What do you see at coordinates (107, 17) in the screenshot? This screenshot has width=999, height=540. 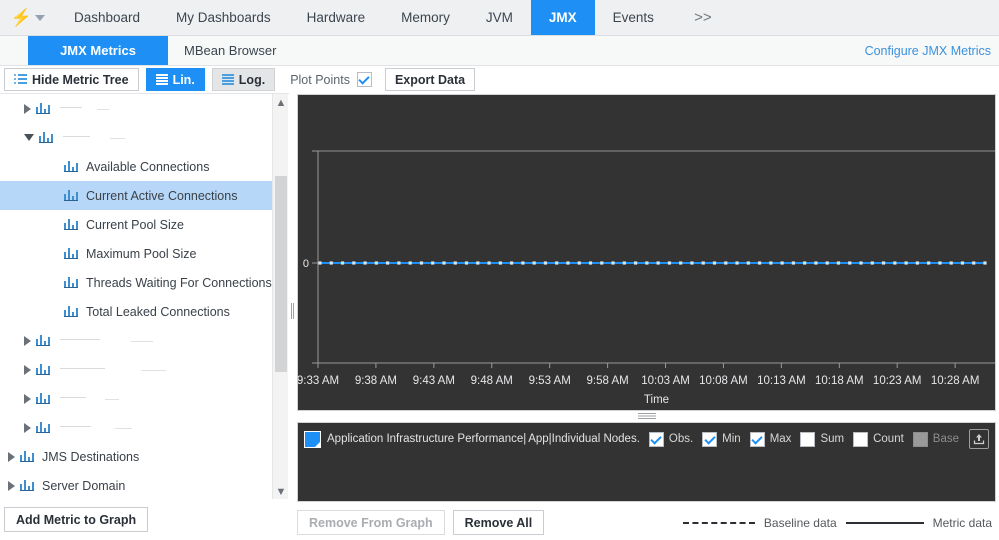 I see `nav-tab-dashboard: Dashboard` at bounding box center [107, 17].